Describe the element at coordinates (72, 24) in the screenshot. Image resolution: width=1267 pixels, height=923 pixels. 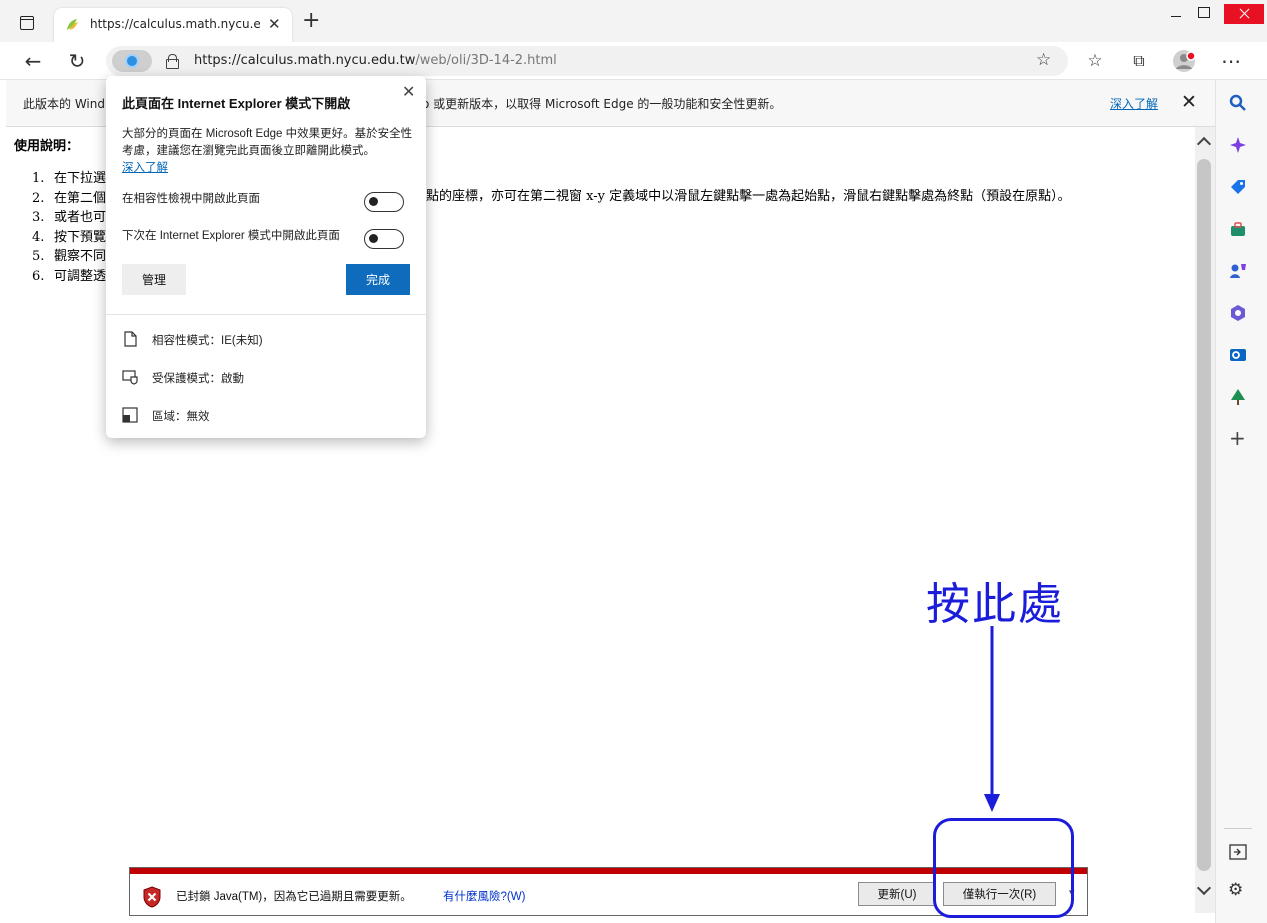
I see `site-favicon-icon` at that location.